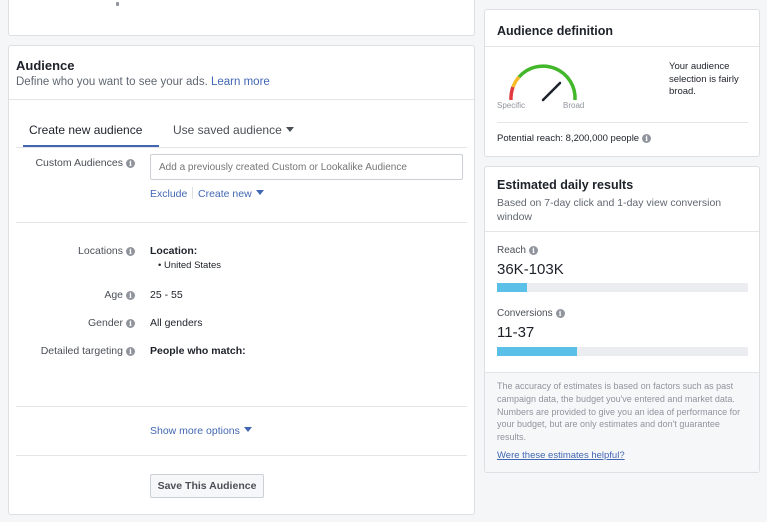  I want to click on conversions-label-text: Conversions, so click(525, 313).